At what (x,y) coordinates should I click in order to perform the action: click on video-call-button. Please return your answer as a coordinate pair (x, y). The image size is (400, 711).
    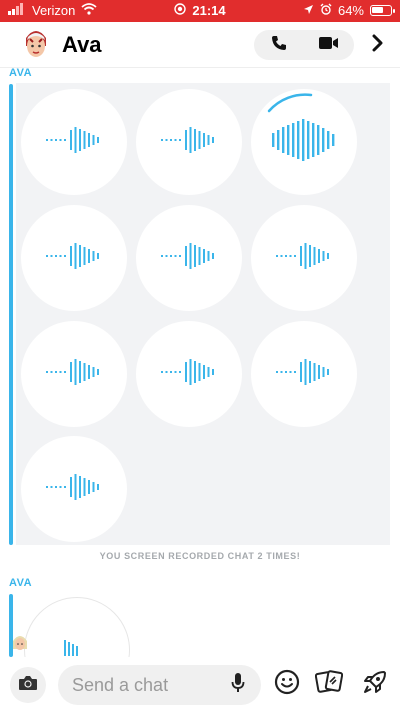
    Looking at the image, I should click on (329, 45).